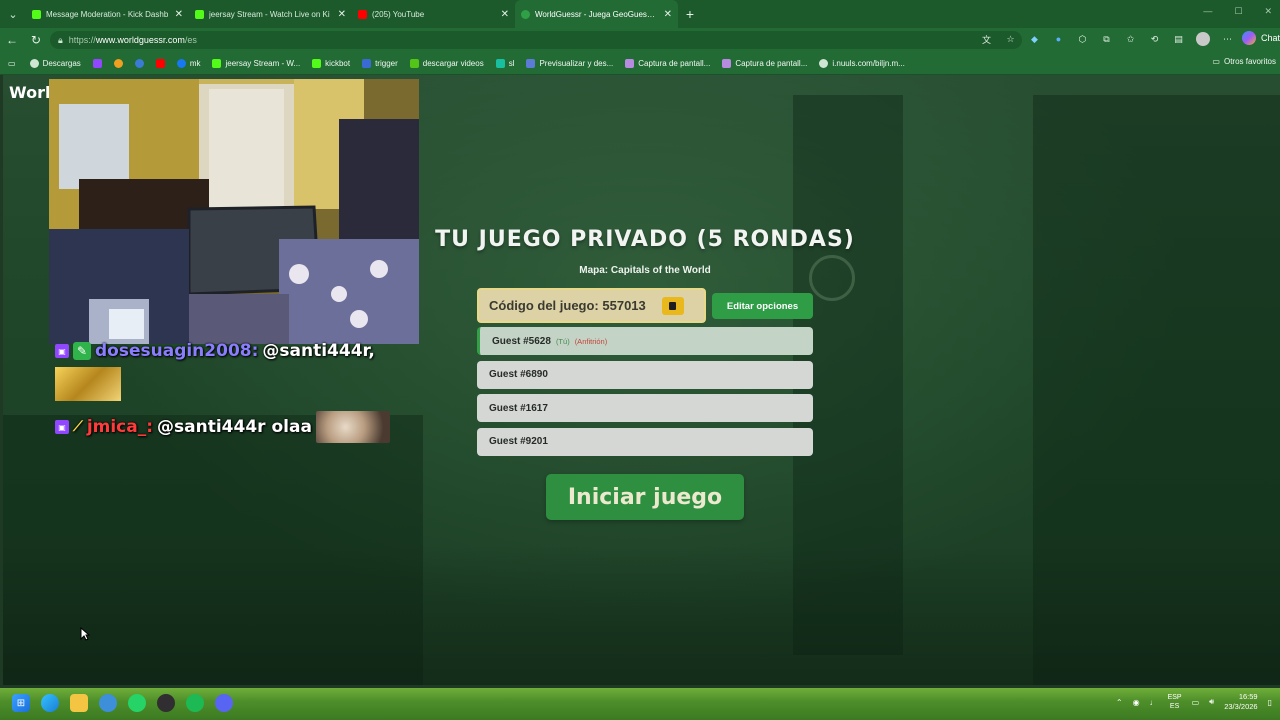 This screenshot has height=720, width=1280. I want to click on display-icon: ▭, so click(1196, 702).